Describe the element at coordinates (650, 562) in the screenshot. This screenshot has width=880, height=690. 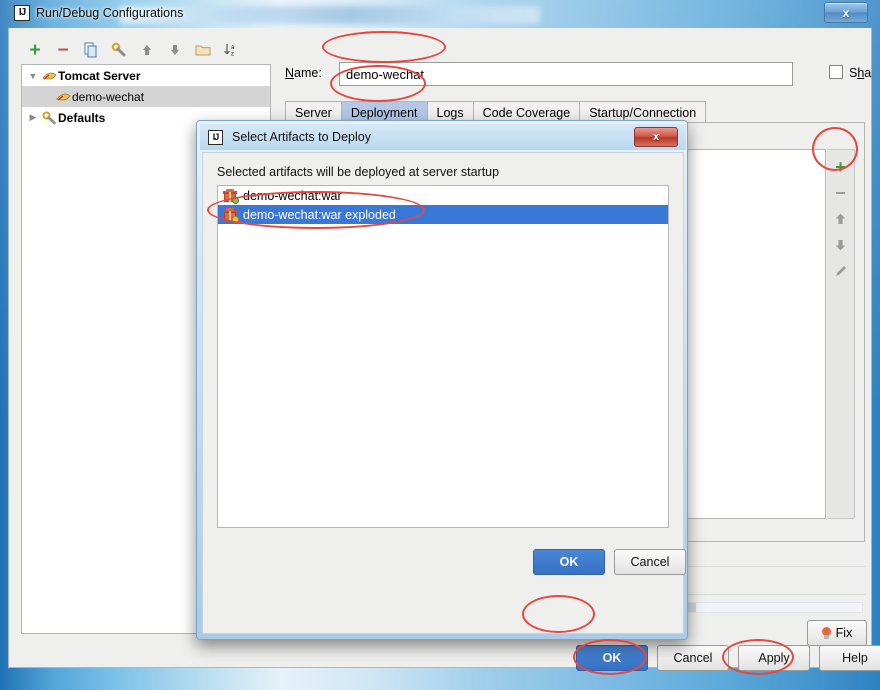
I see `modal-cancel-button: Cancel` at that location.